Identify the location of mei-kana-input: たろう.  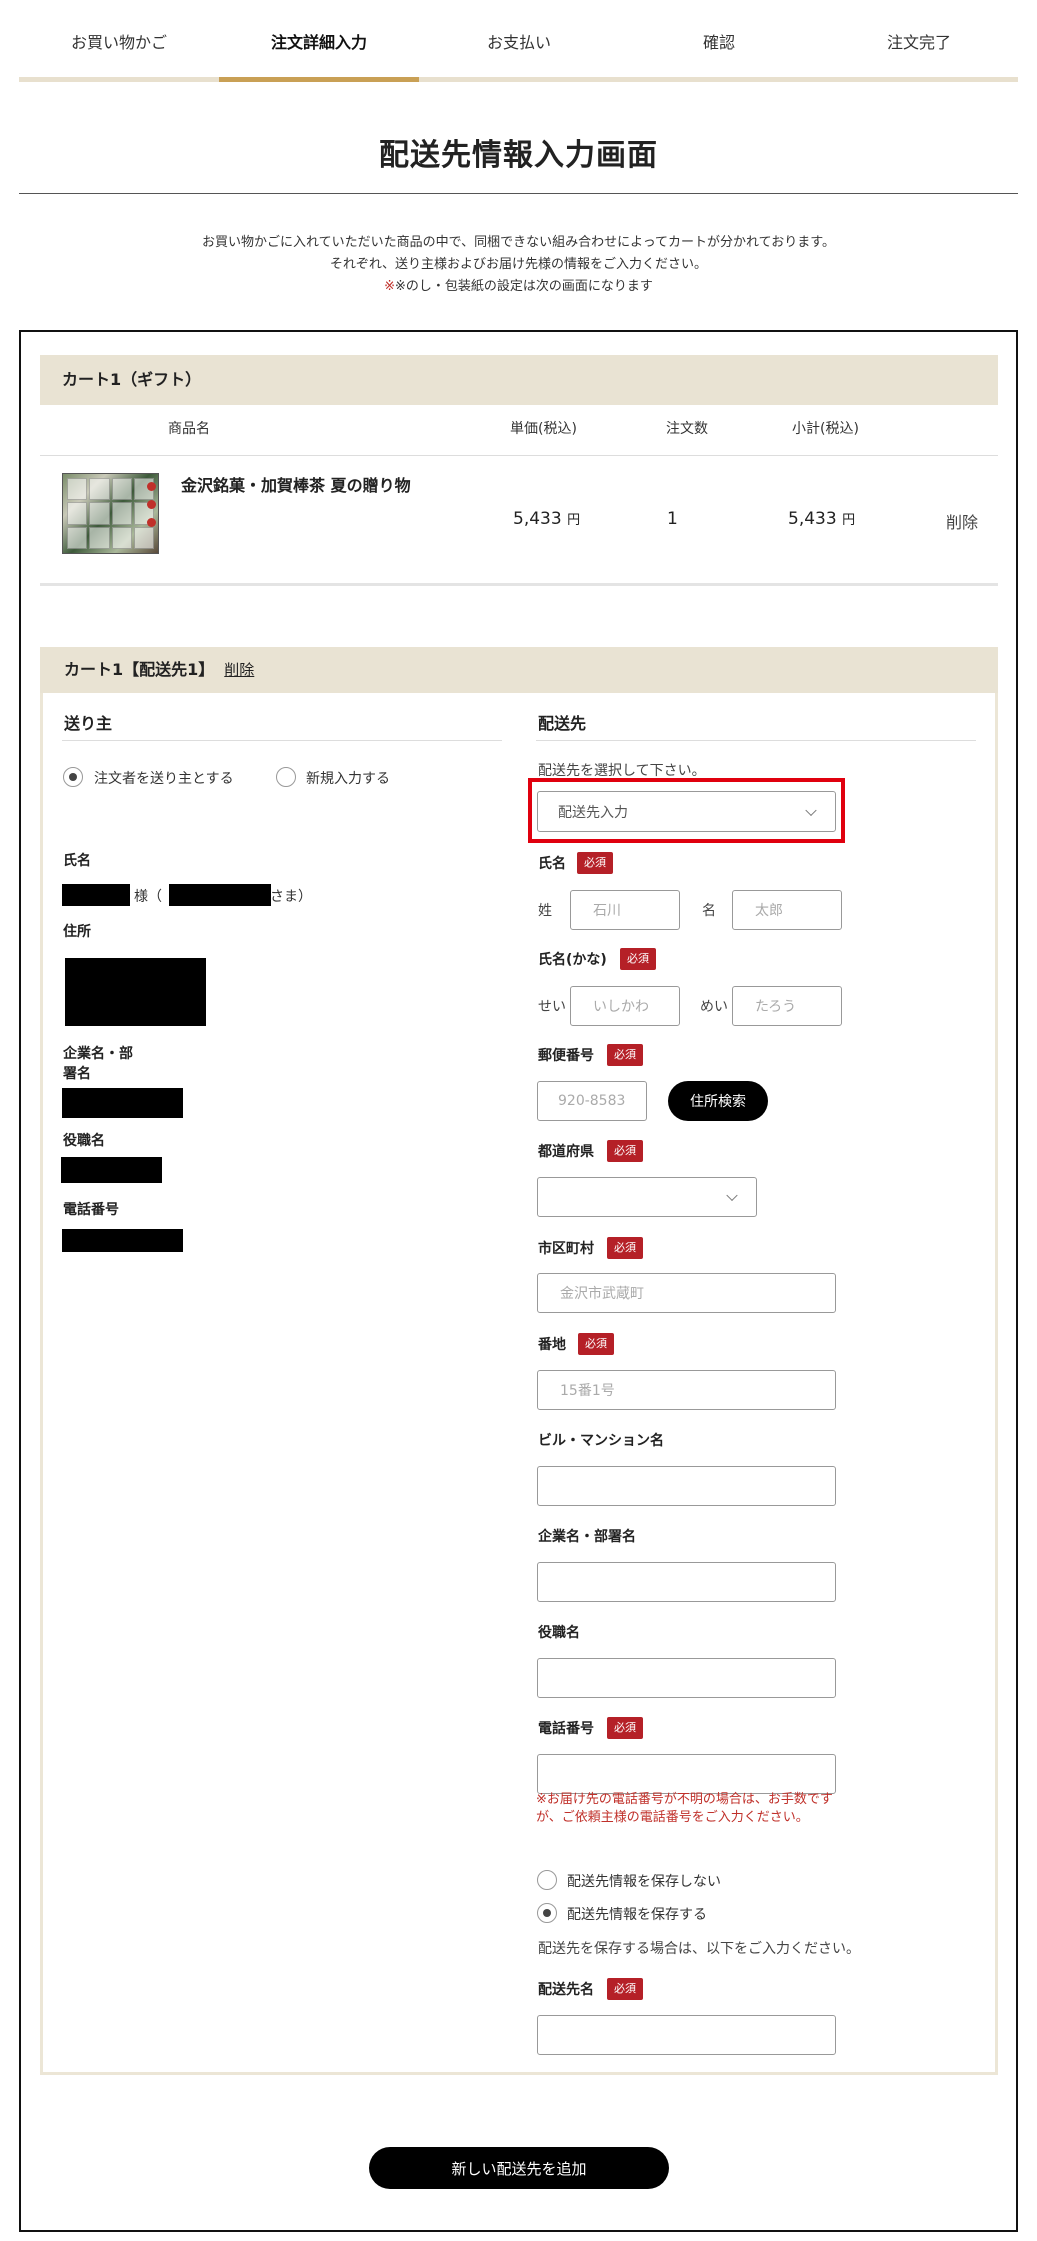
(787, 1006).